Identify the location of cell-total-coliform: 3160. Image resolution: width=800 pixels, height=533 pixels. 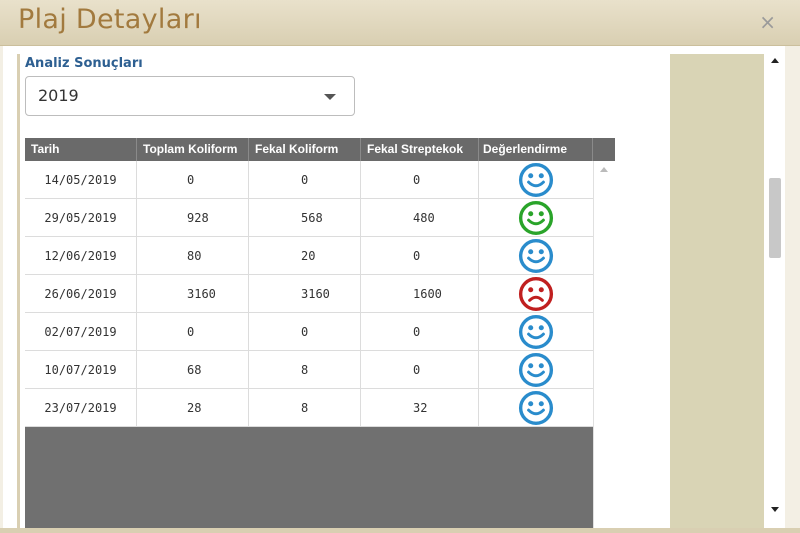
(193, 294).